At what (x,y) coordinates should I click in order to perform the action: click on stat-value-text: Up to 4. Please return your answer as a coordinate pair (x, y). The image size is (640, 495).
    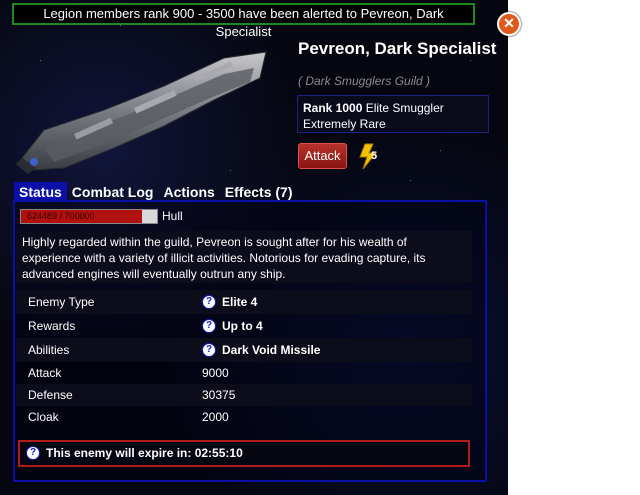
    Looking at the image, I should click on (242, 326).